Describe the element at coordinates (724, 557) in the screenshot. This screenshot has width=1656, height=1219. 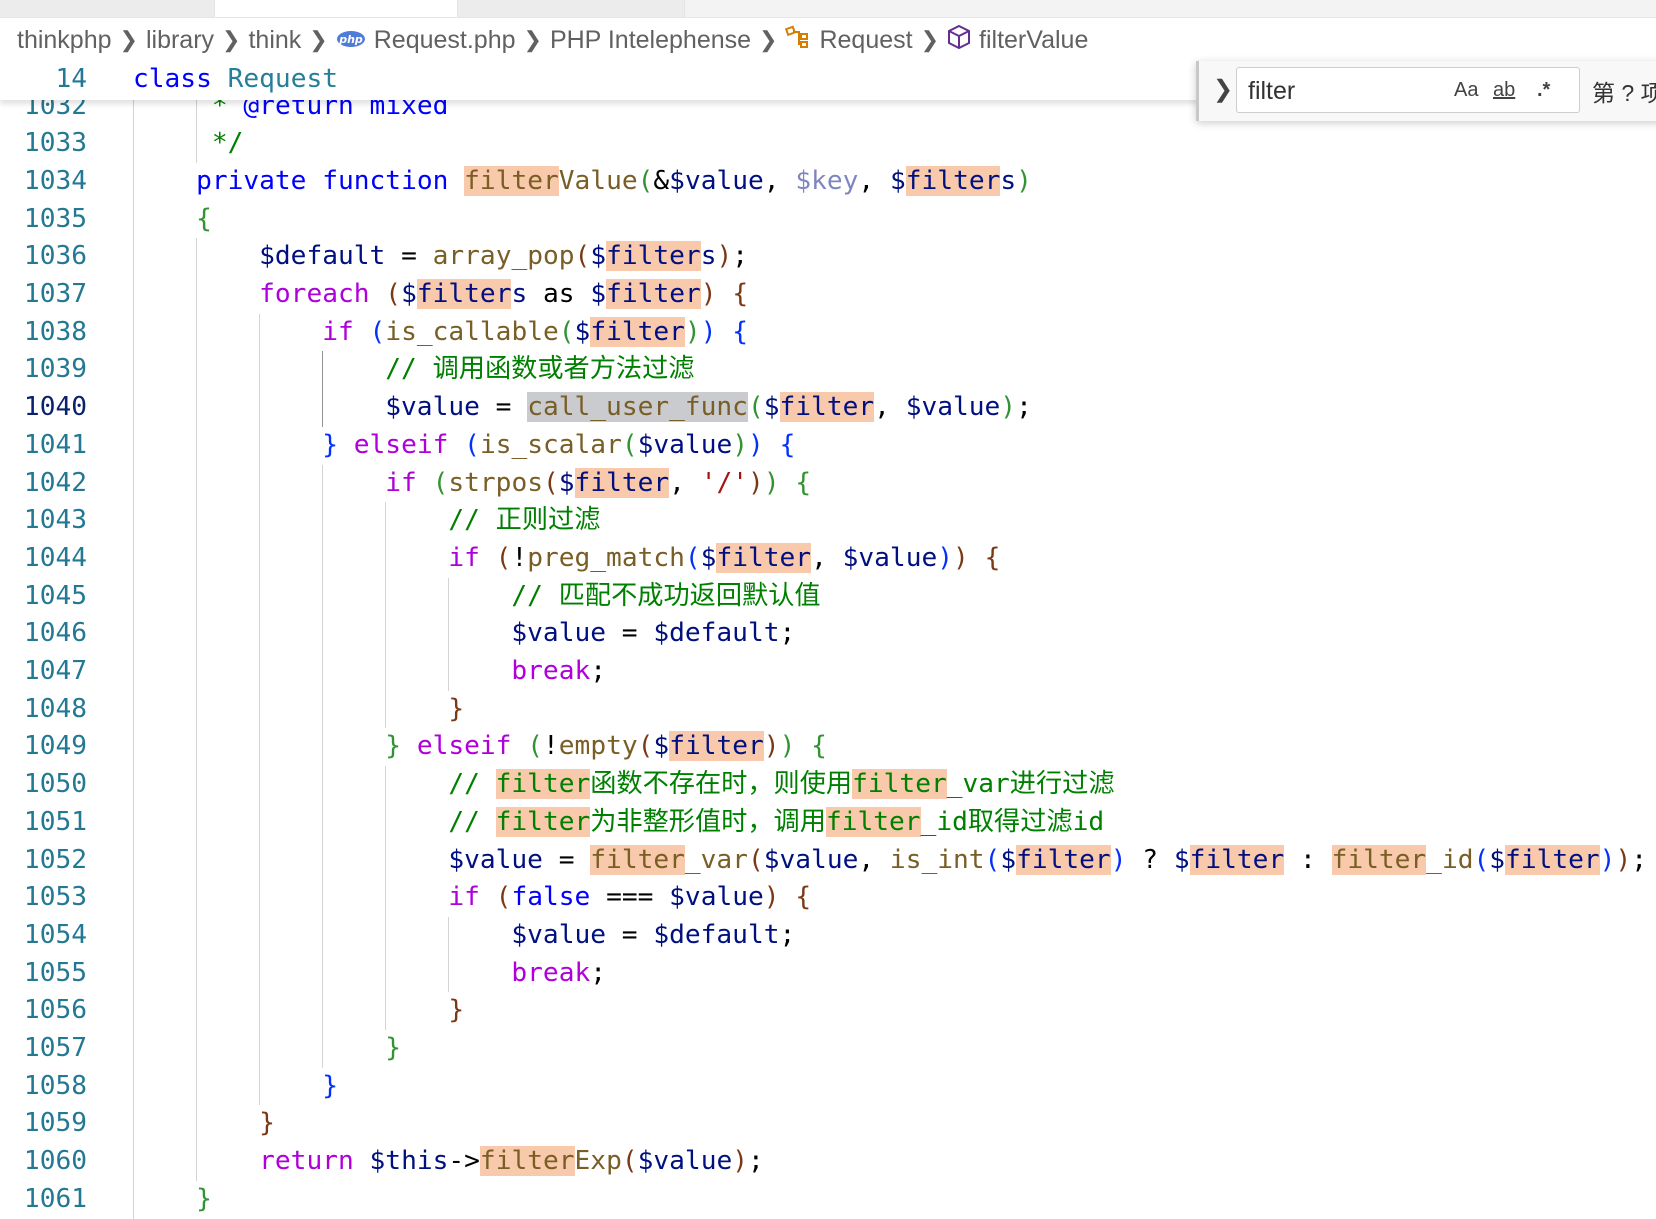
I see `code-text: if (!preg_match($filter, $value)) {` at that location.